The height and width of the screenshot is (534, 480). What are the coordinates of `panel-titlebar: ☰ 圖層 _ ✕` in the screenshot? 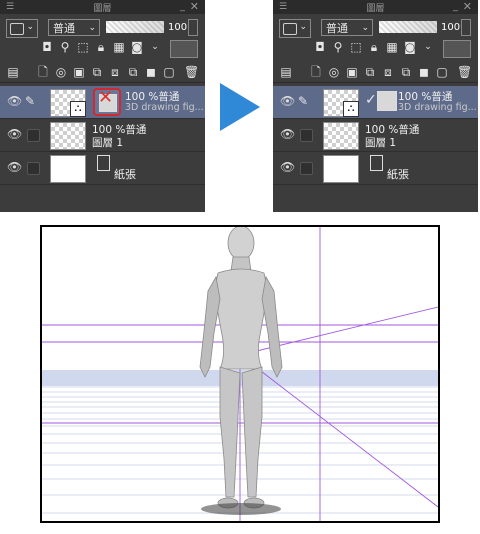 It's located at (102, 7).